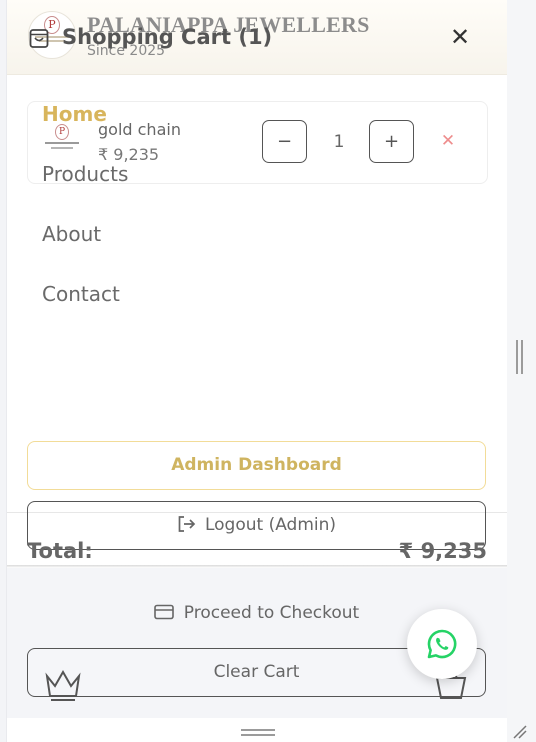 The width and height of the screenshot is (536, 742). What do you see at coordinates (339, 142) in the screenshot?
I see `cart-item-quantity: 1` at bounding box center [339, 142].